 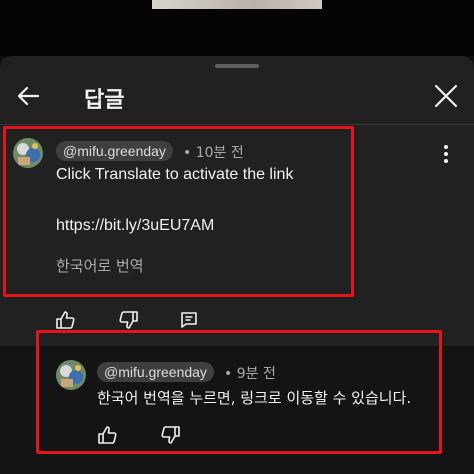 I want to click on video-thumbnail, so click(x=237, y=4).